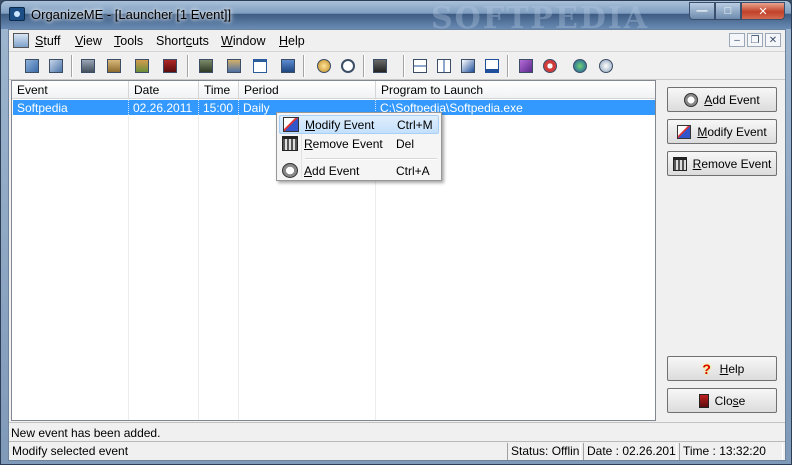 The image size is (792, 465). What do you see at coordinates (132, 41) in the screenshot?
I see `menu-label: ools` at bounding box center [132, 41].